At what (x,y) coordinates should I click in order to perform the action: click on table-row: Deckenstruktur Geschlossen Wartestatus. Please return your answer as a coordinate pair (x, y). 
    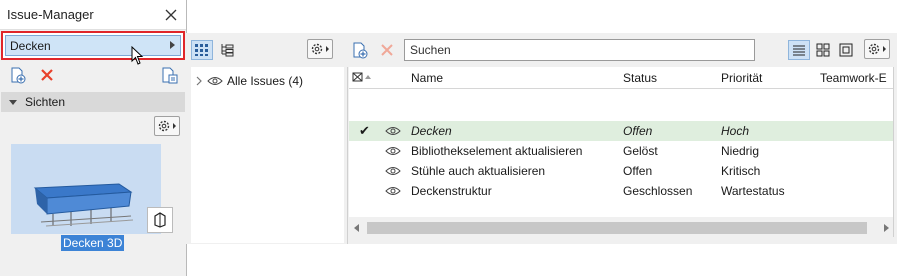
    Looking at the image, I should click on (621, 191).